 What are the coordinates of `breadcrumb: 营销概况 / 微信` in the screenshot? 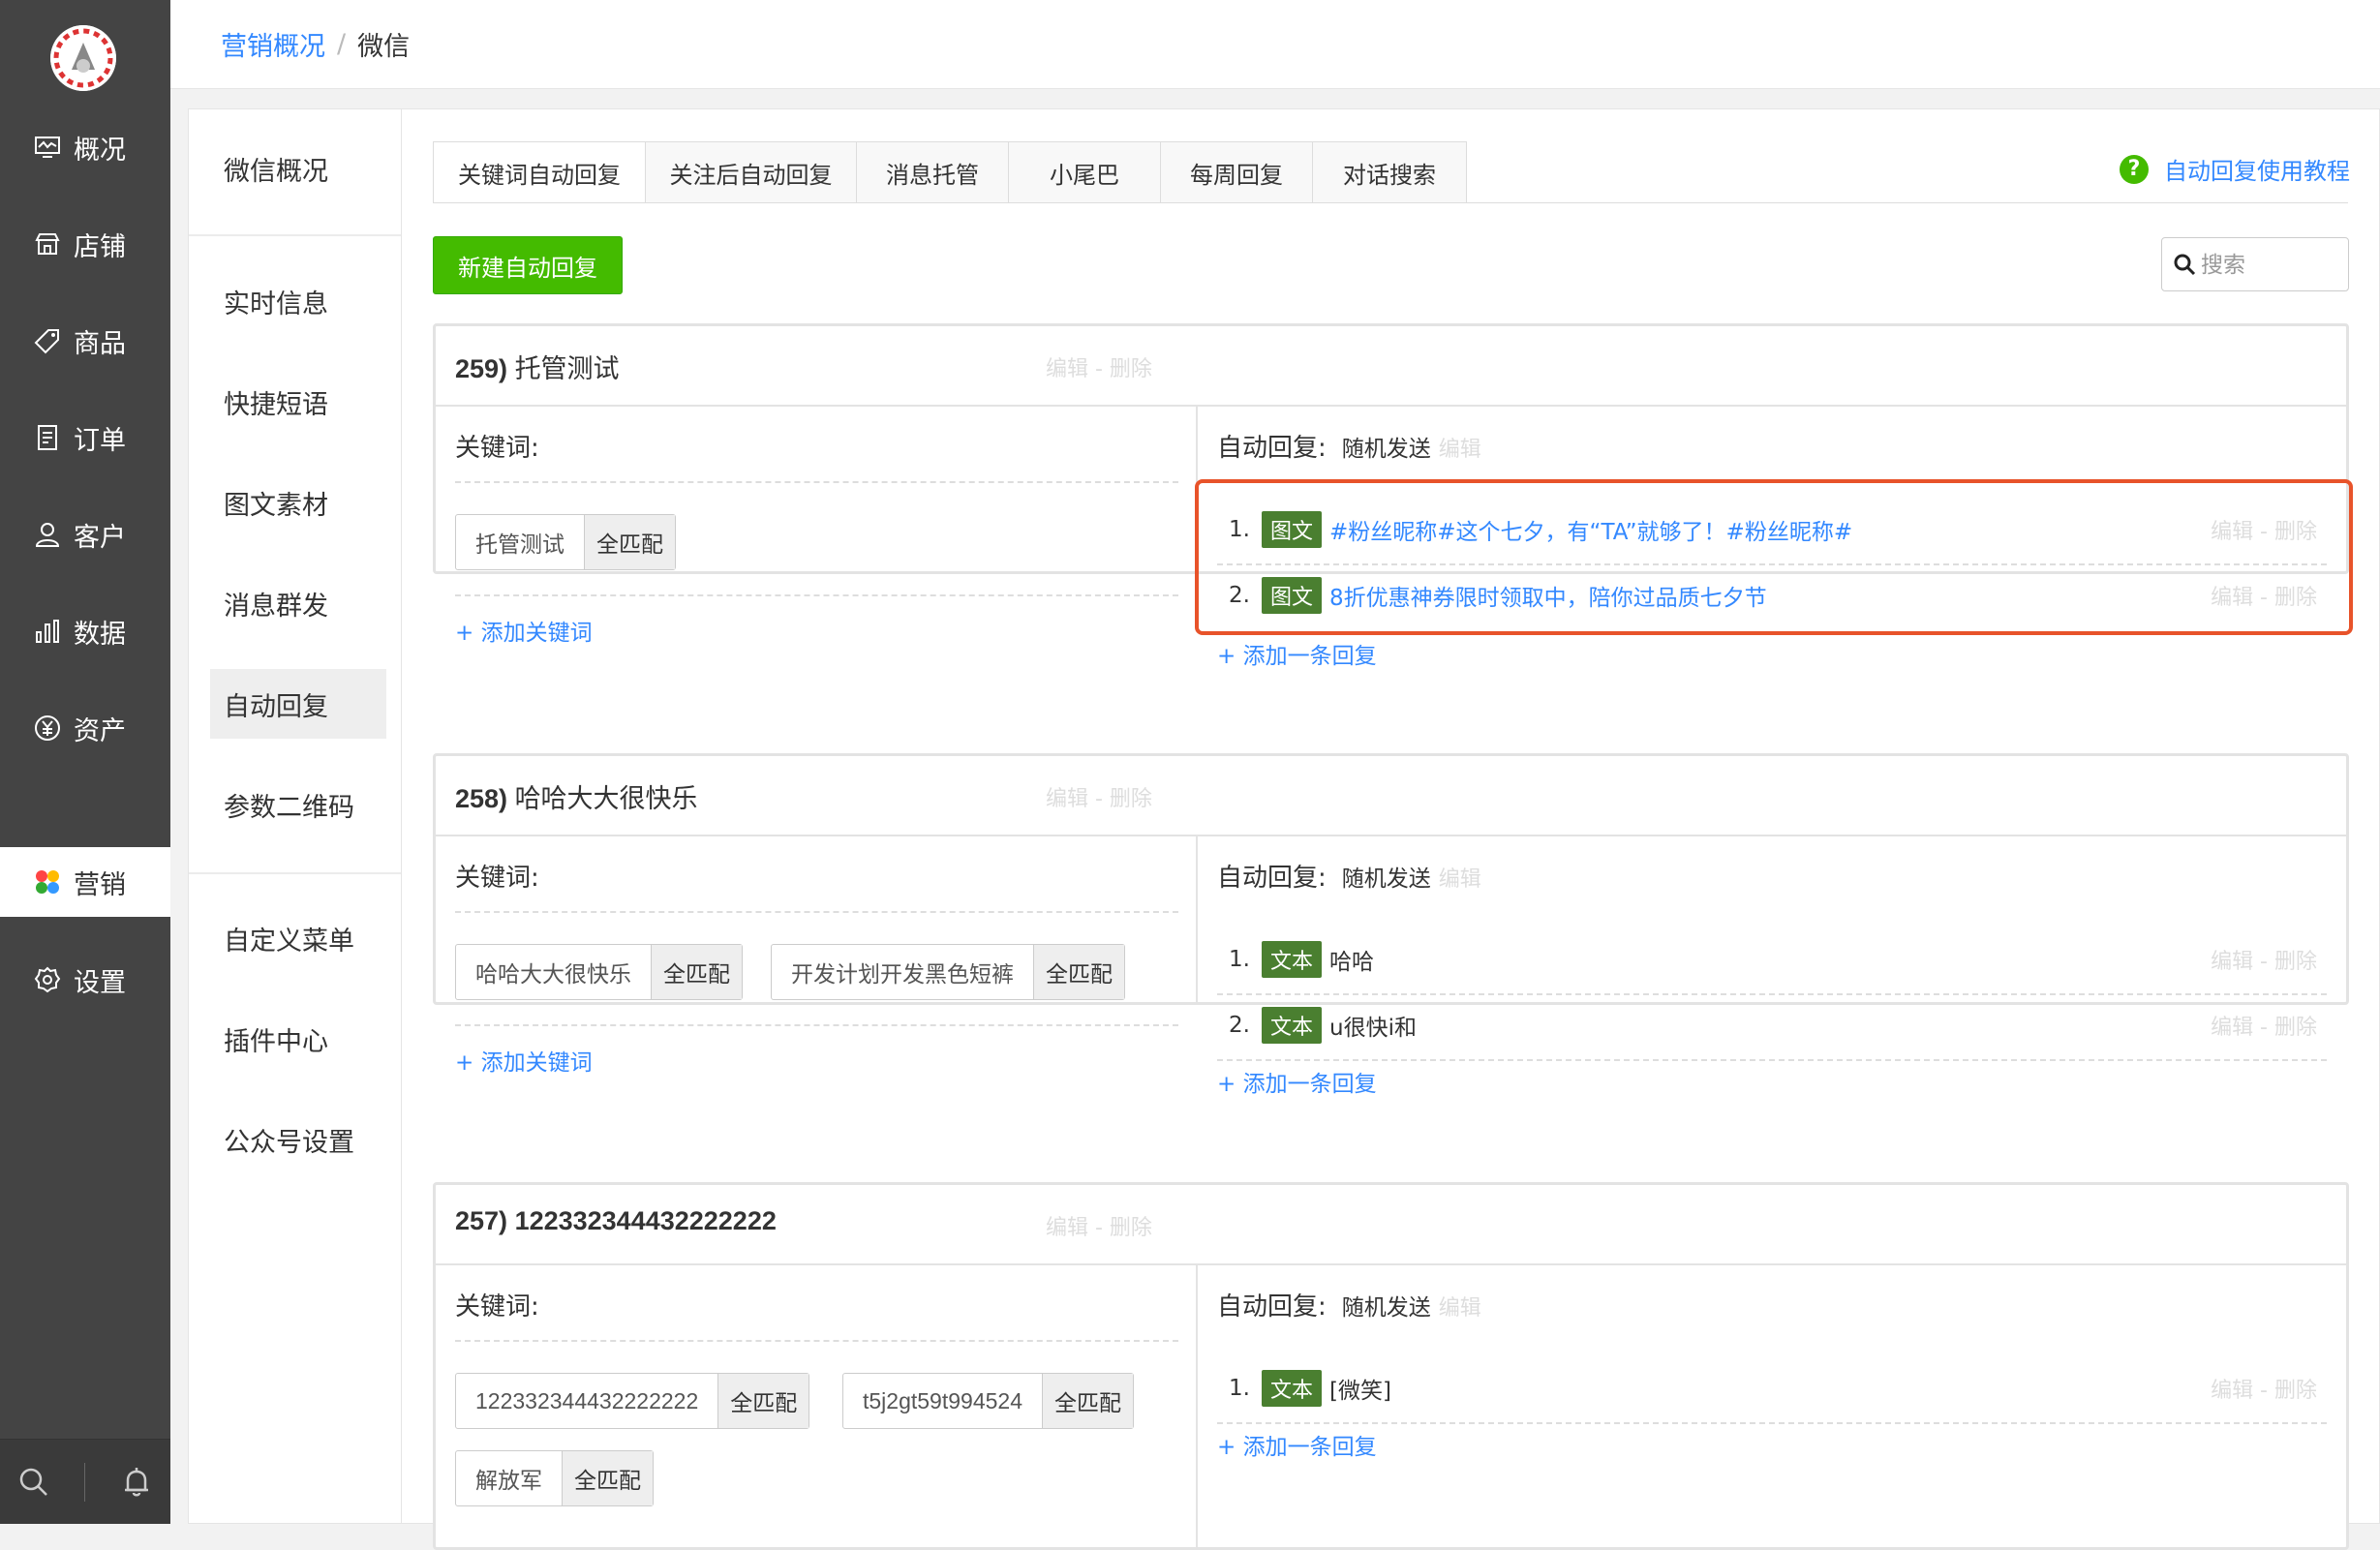 It's located at (1275, 45).